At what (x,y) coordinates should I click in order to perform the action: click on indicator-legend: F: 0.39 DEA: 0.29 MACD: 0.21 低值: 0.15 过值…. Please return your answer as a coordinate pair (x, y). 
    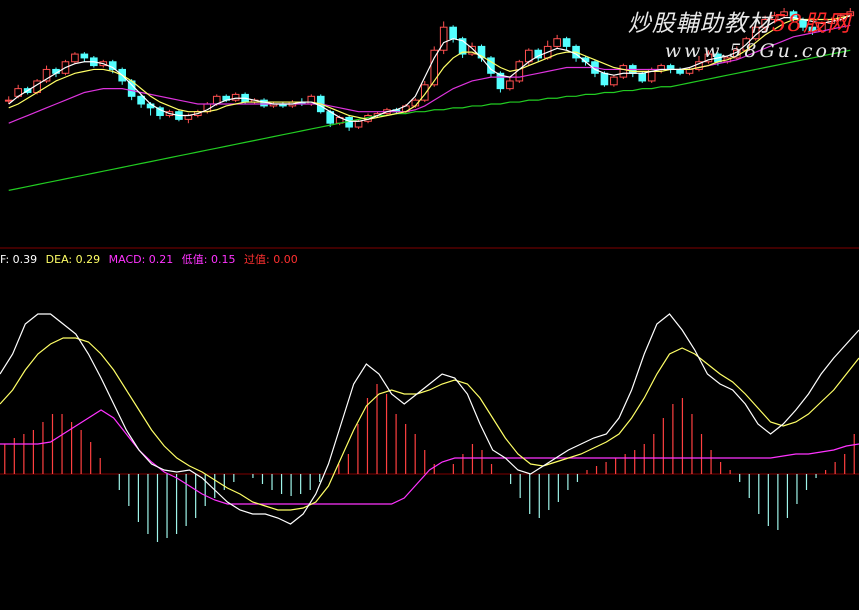
    Looking at the image, I should click on (151, 259).